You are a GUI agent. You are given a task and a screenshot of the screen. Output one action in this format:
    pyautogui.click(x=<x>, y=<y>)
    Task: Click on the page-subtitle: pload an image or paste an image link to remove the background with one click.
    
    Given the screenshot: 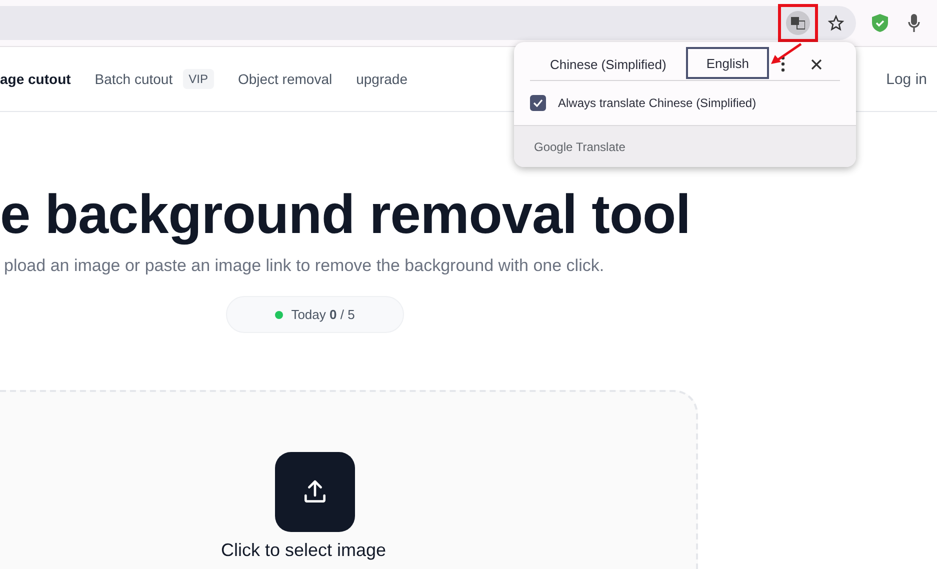 What is the action you would take?
    pyautogui.click(x=304, y=266)
    